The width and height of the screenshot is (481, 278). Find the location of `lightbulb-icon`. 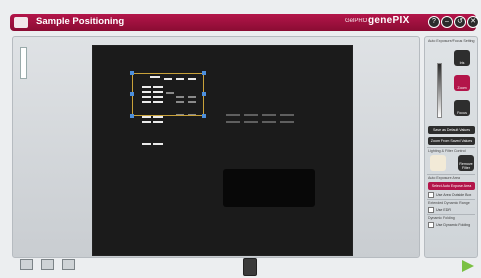

lightbulb-icon is located at coordinates (438, 163).